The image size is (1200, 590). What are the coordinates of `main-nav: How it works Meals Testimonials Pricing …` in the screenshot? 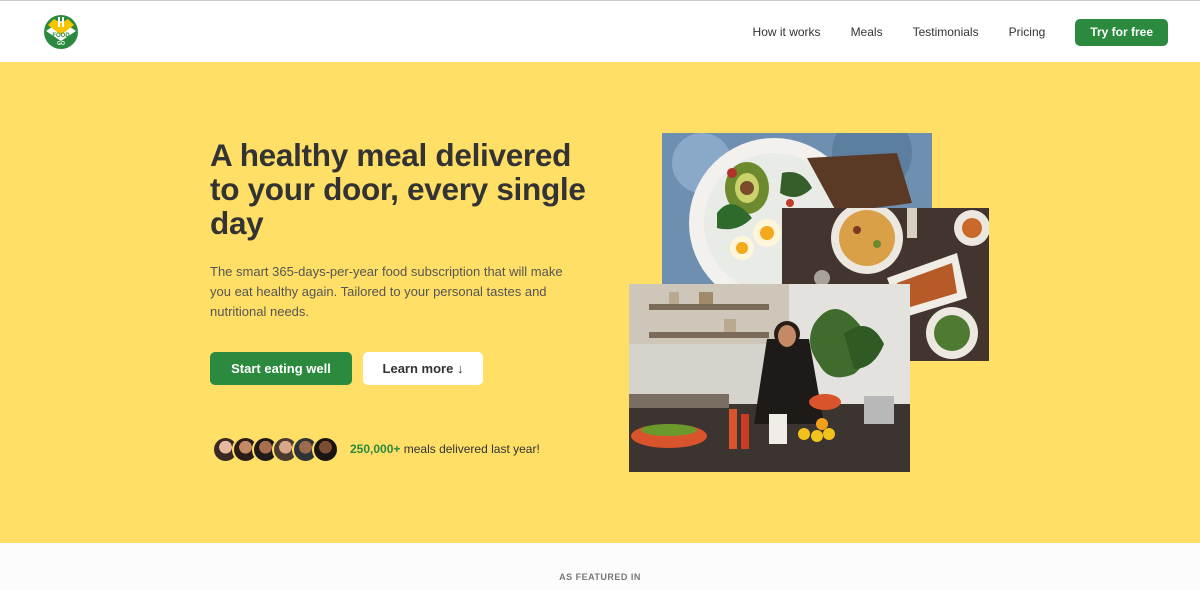 It's located at (960, 32).